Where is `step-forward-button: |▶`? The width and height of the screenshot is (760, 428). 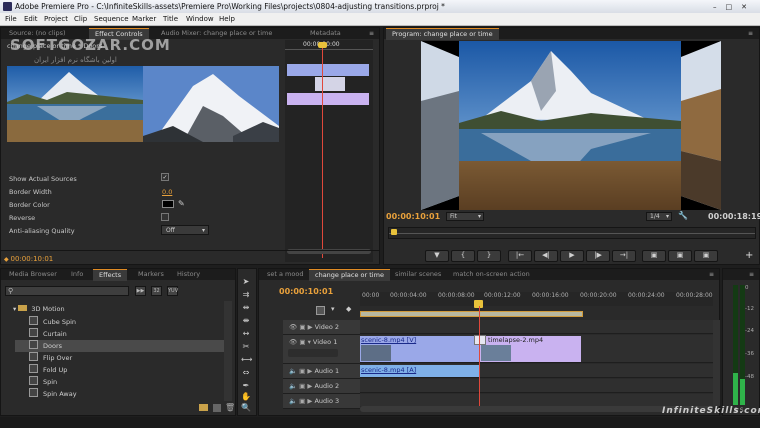 step-forward-button: |▶ is located at coordinates (598, 256).